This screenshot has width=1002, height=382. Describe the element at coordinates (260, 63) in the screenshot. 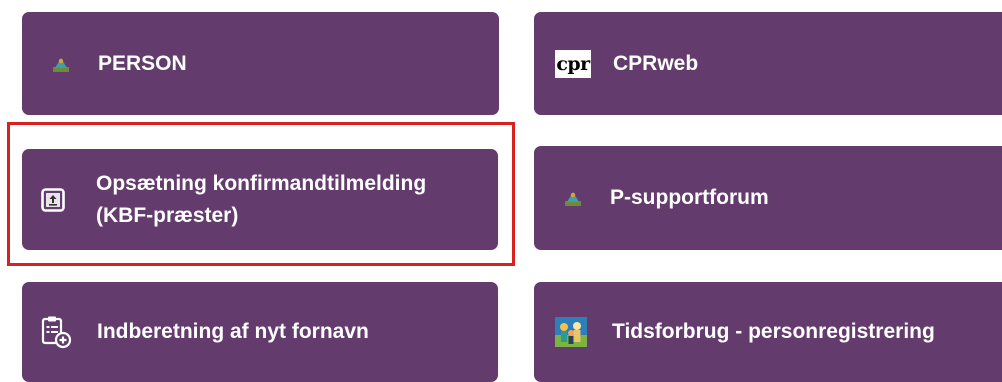

I see `tile-person: PERSON` at that location.